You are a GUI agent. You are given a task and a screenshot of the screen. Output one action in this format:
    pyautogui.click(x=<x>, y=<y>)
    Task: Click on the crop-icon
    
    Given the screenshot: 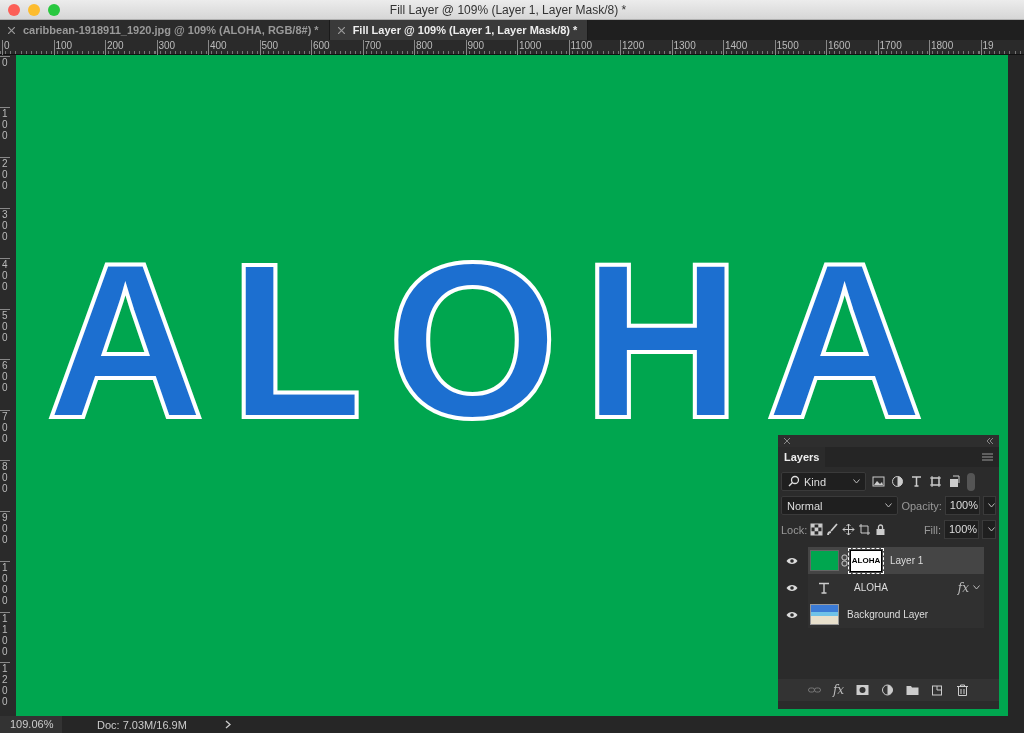 What is the action you would take?
    pyautogui.click(x=865, y=529)
    